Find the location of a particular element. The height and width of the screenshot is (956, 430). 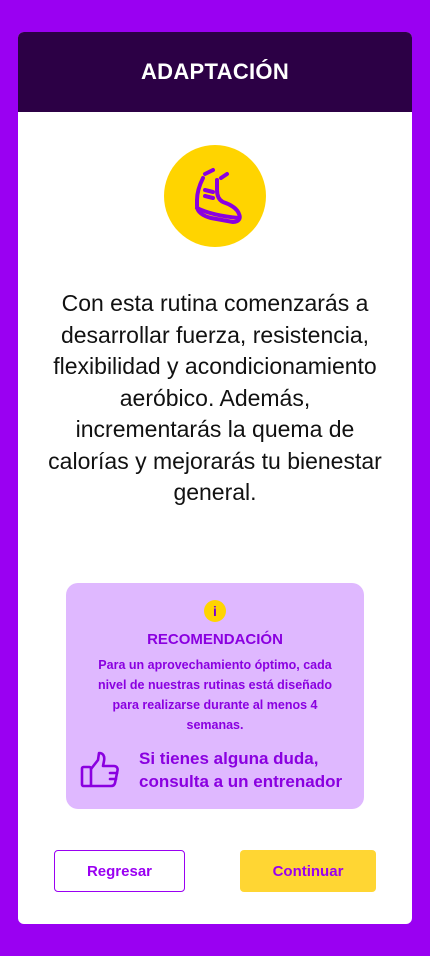

info-icon: i is located at coordinates (215, 611).